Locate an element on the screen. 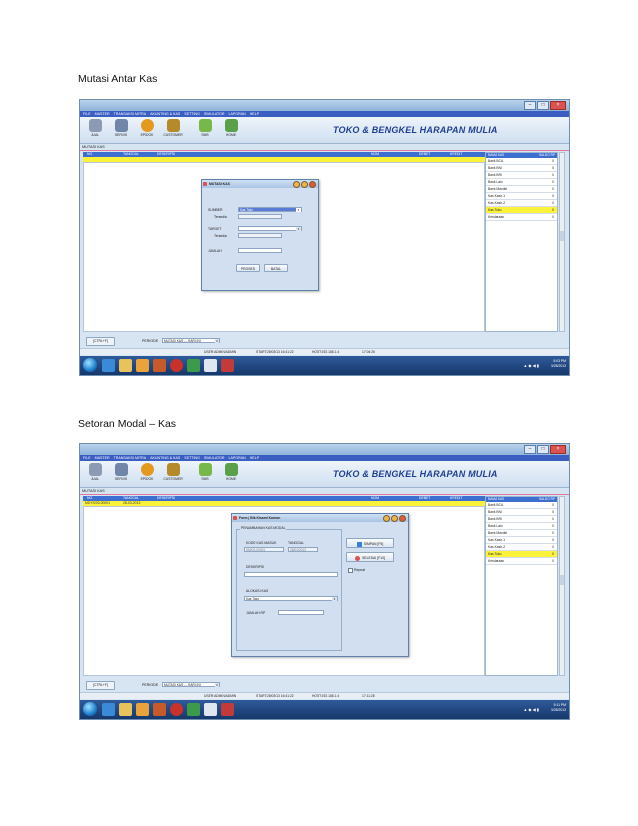  save-icon is located at coordinates (359, 544).